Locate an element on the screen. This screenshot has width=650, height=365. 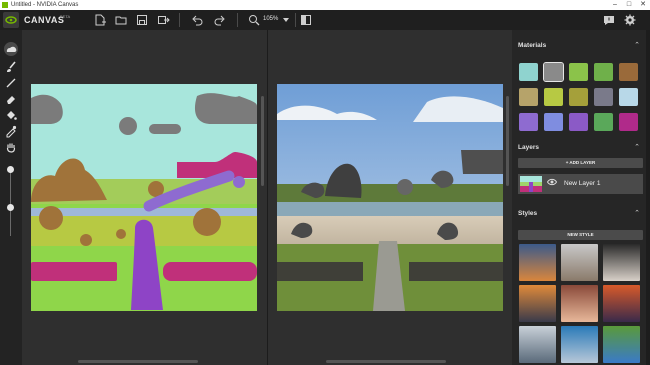
tool-strip is located at coordinates (11, 197).